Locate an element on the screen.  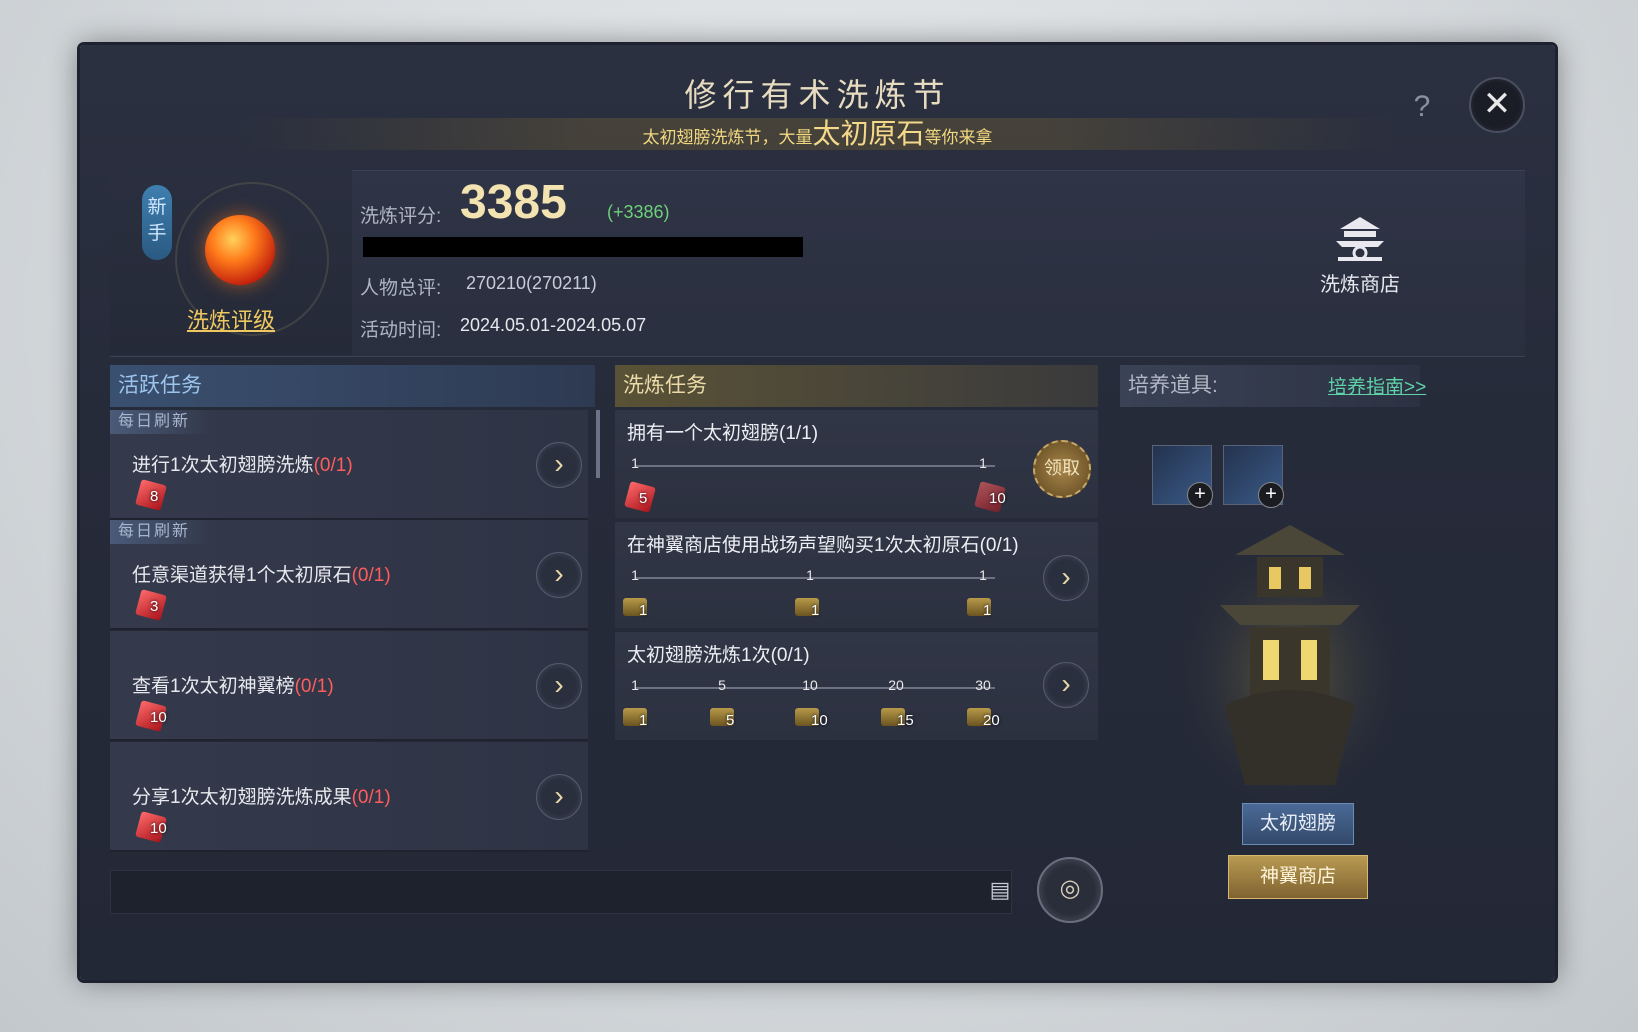
wash-task-1: 拥有一个太初翅膀(1/1) 1 1 5 10 领取 is located at coordinates (856, 464).